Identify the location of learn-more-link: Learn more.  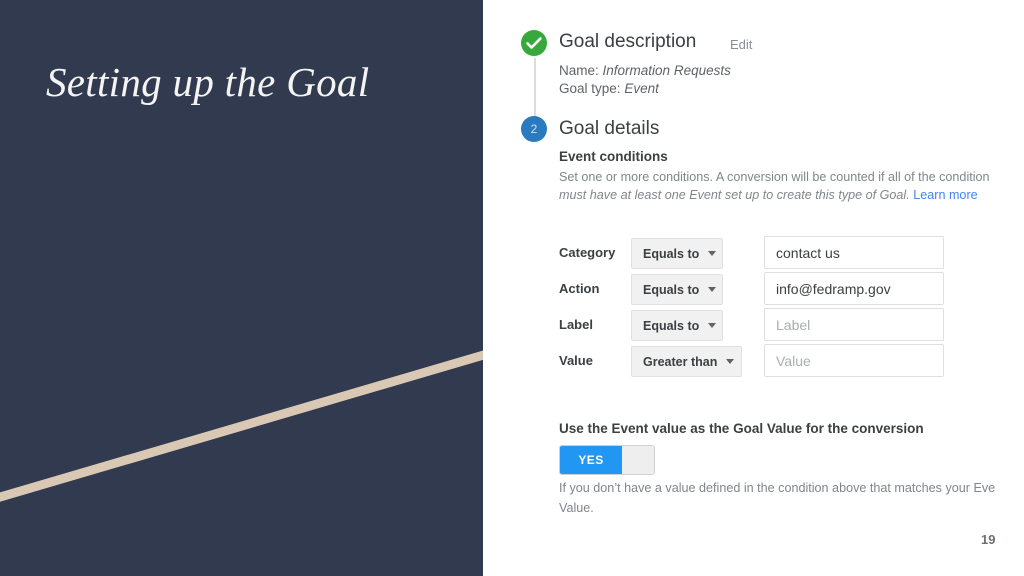
(945, 195).